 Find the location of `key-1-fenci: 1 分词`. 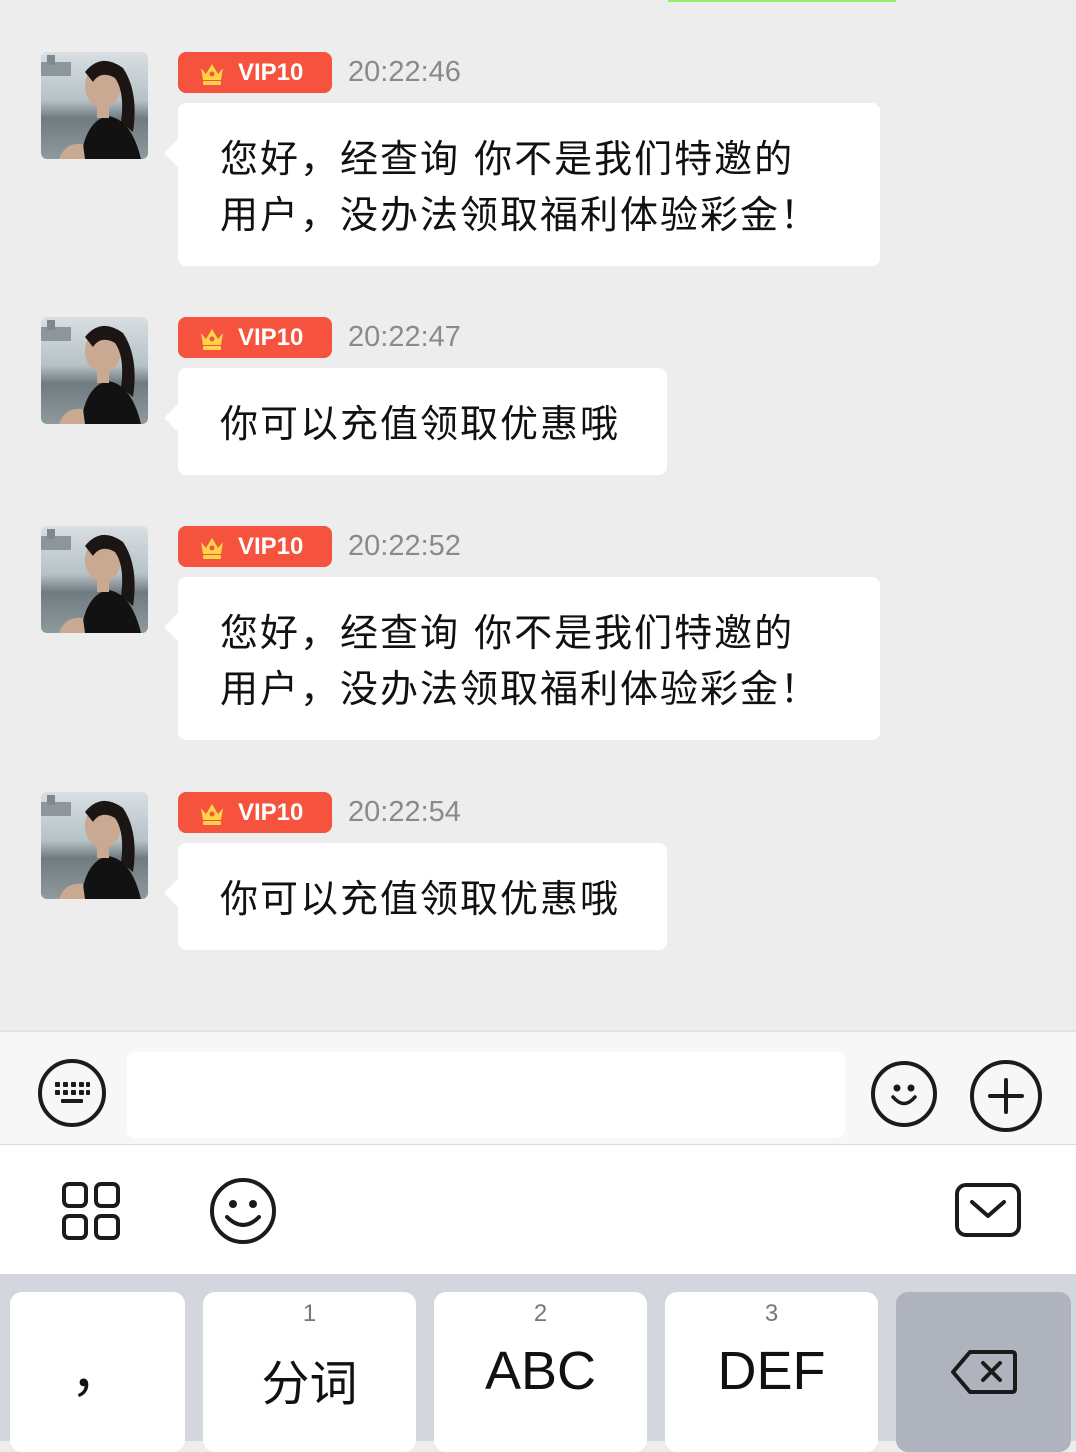

key-1-fenci: 1 分词 is located at coordinates (309, 1372).